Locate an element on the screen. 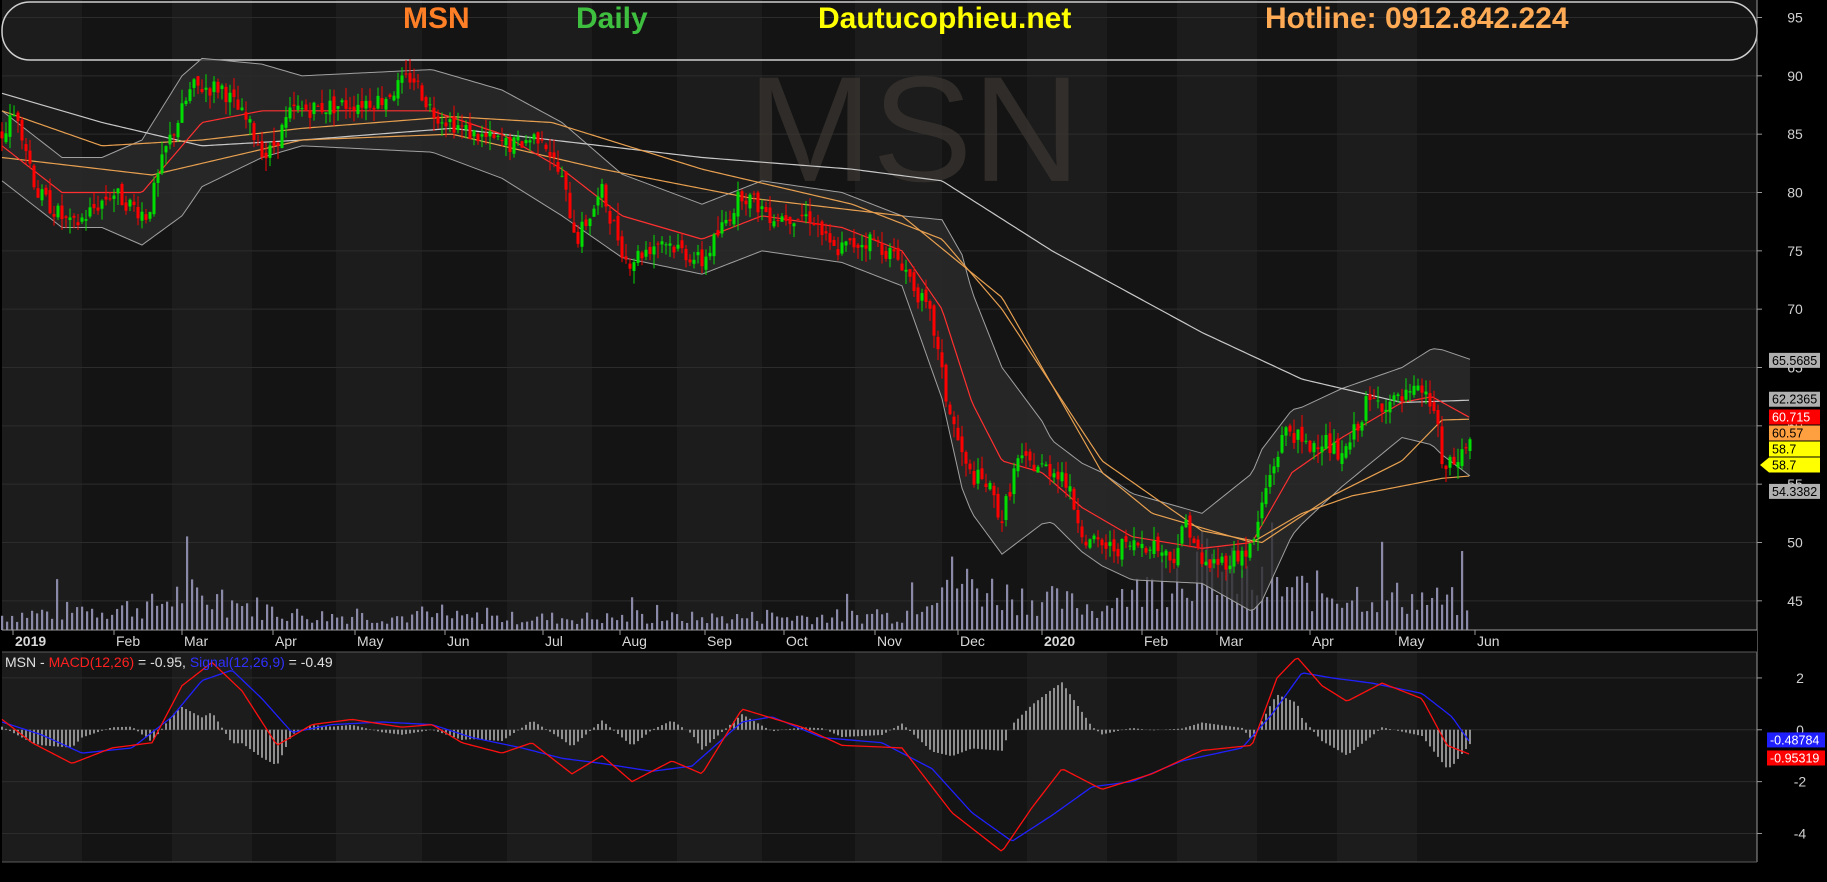 This screenshot has height=882, width=1827. price-badge-text: 62.2365 is located at coordinates (1794, 400).